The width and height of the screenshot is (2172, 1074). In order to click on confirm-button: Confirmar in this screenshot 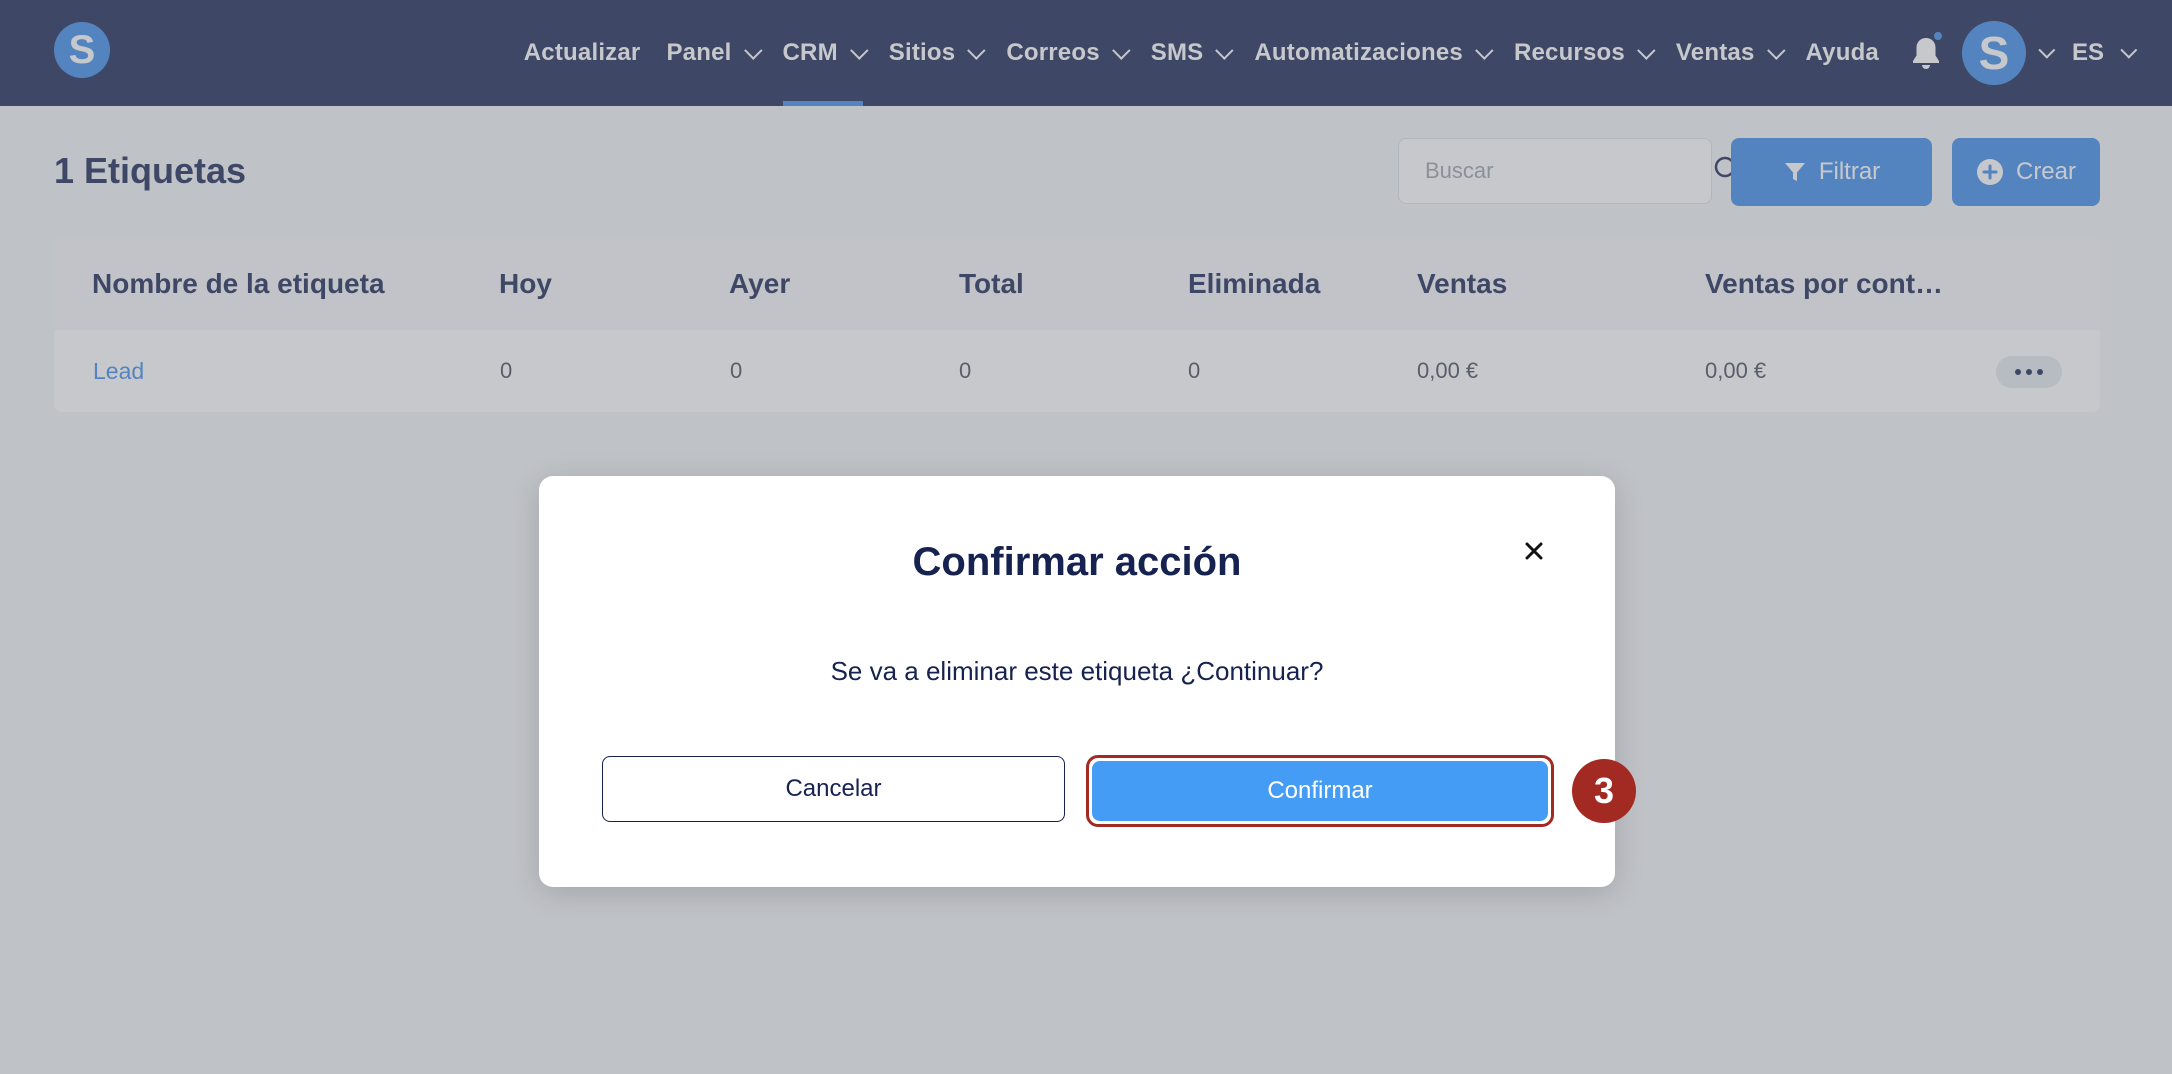, I will do `click(1320, 791)`.